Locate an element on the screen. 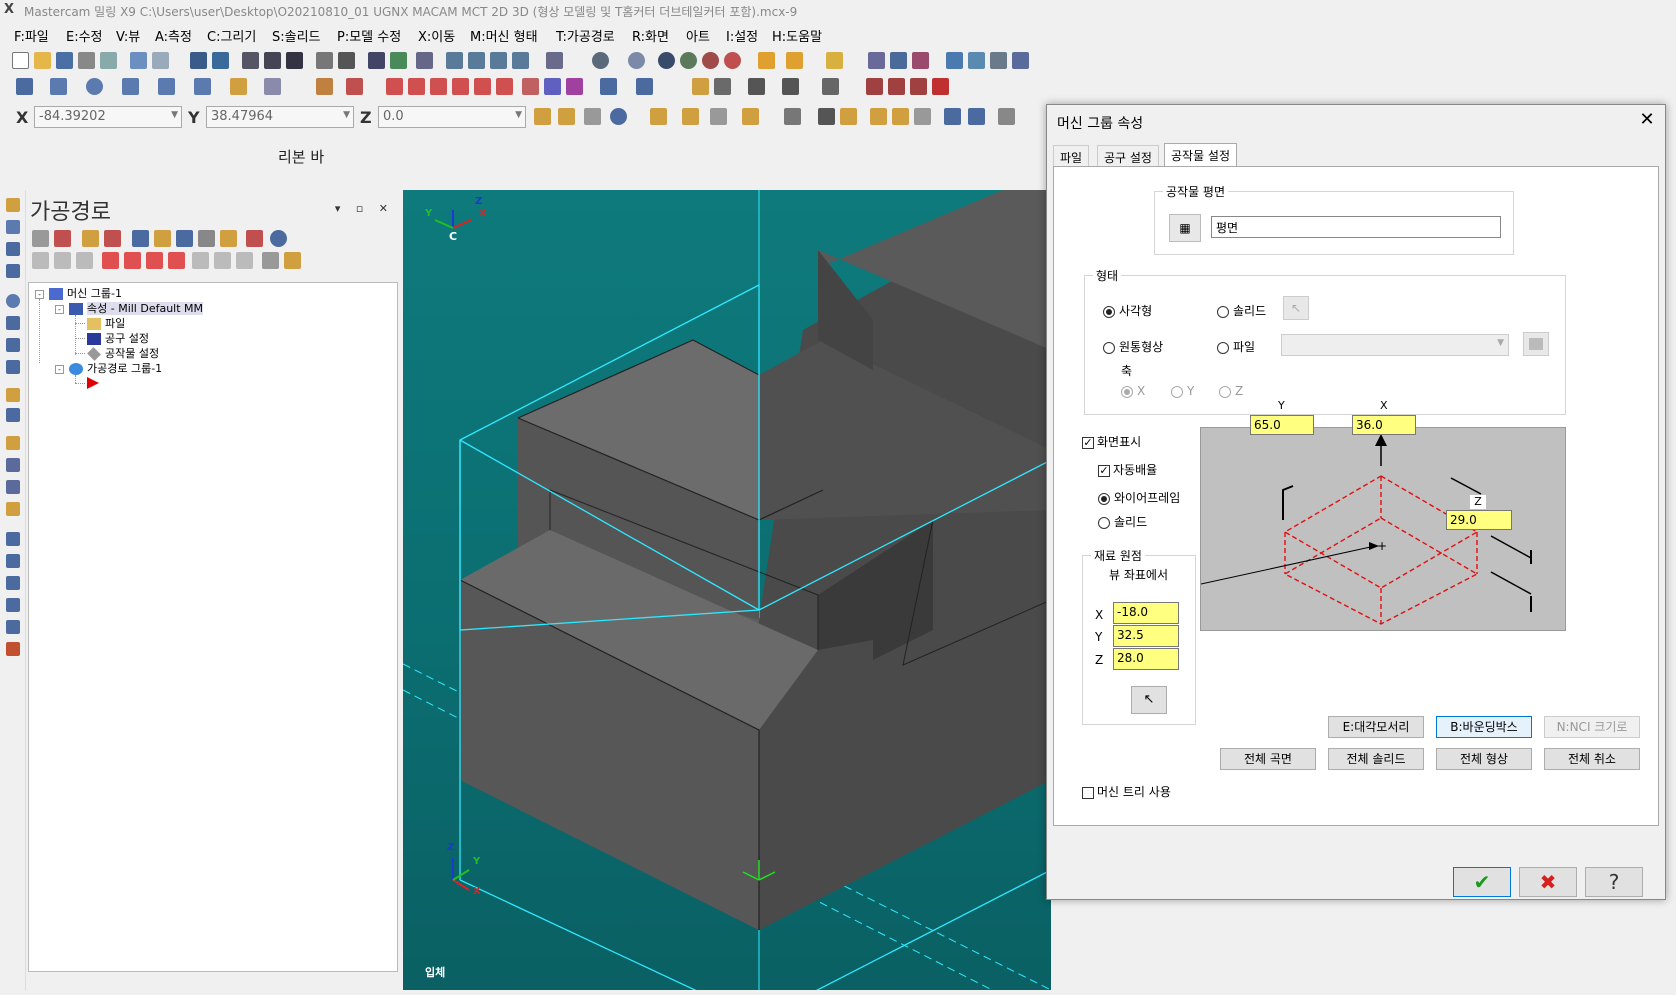 The width and height of the screenshot is (1676, 995). hatch-icon is located at coordinates (722, 86).